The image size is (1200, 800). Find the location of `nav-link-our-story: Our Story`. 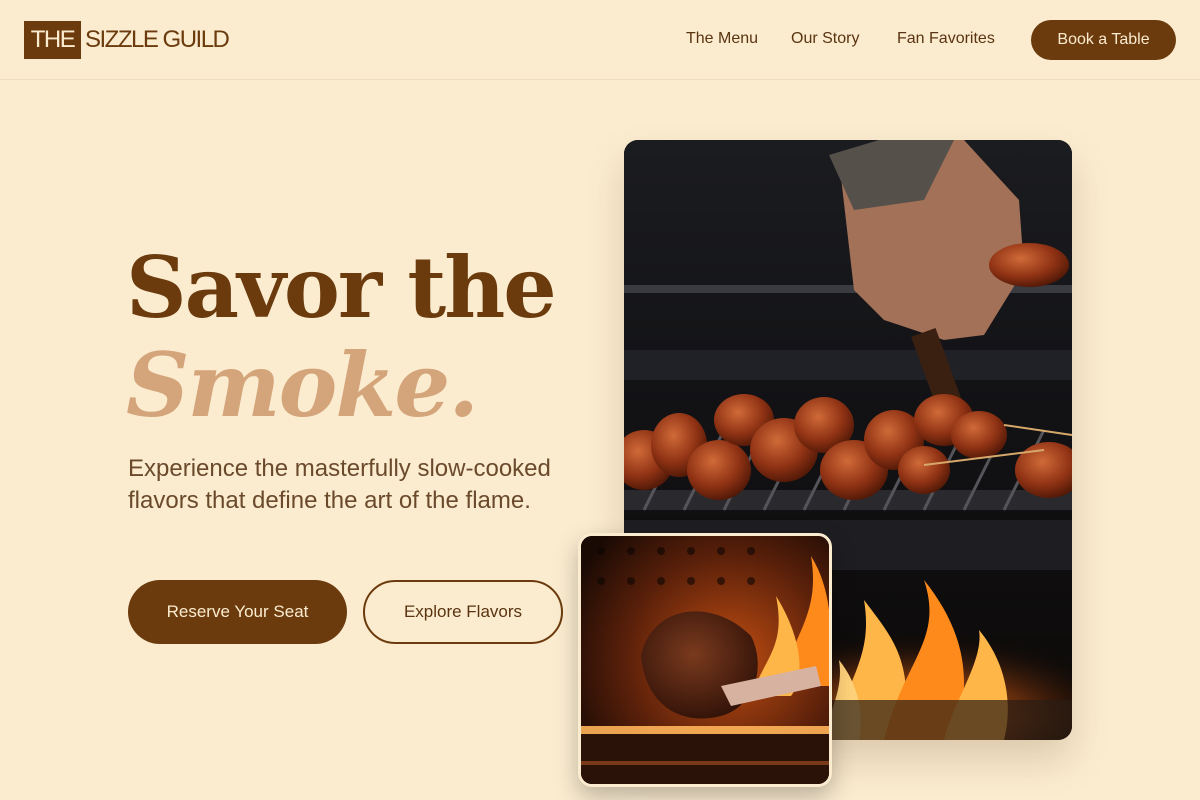

nav-link-our-story: Our Story is located at coordinates (825, 39).